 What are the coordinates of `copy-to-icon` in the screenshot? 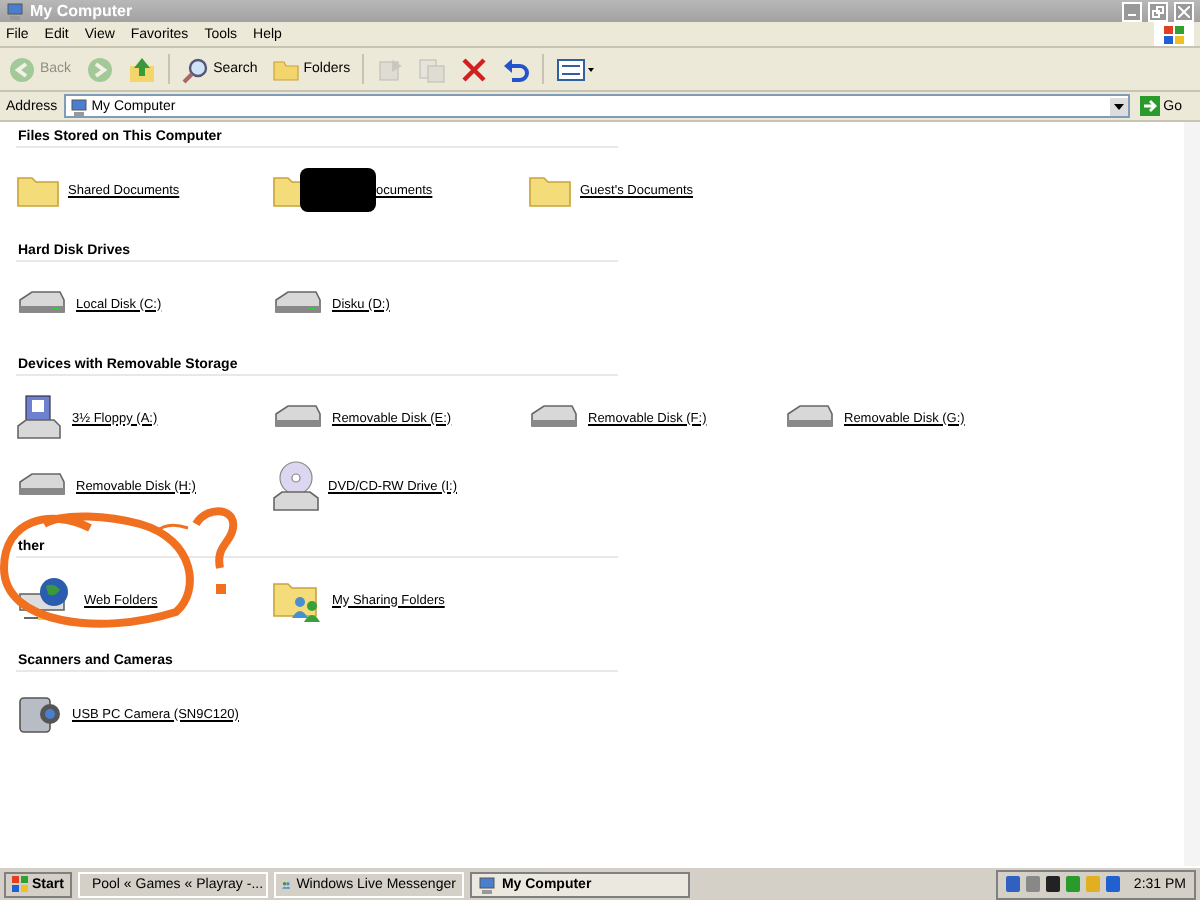 It's located at (432, 69).